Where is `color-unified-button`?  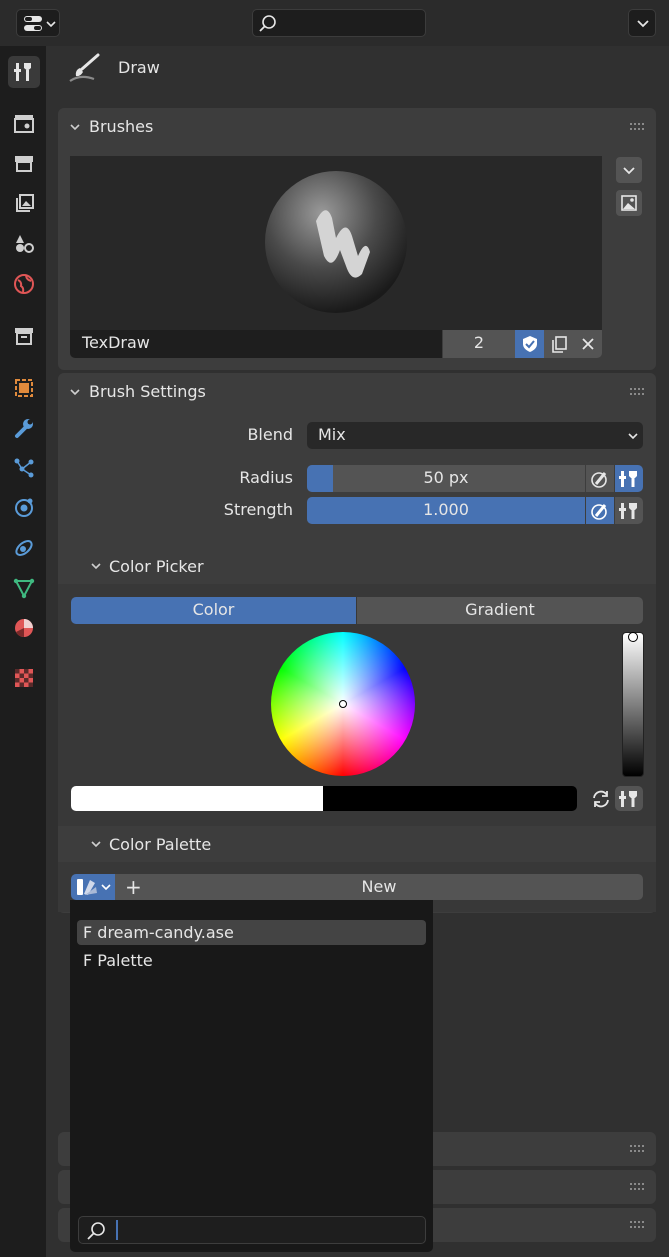
color-unified-button is located at coordinates (629, 798).